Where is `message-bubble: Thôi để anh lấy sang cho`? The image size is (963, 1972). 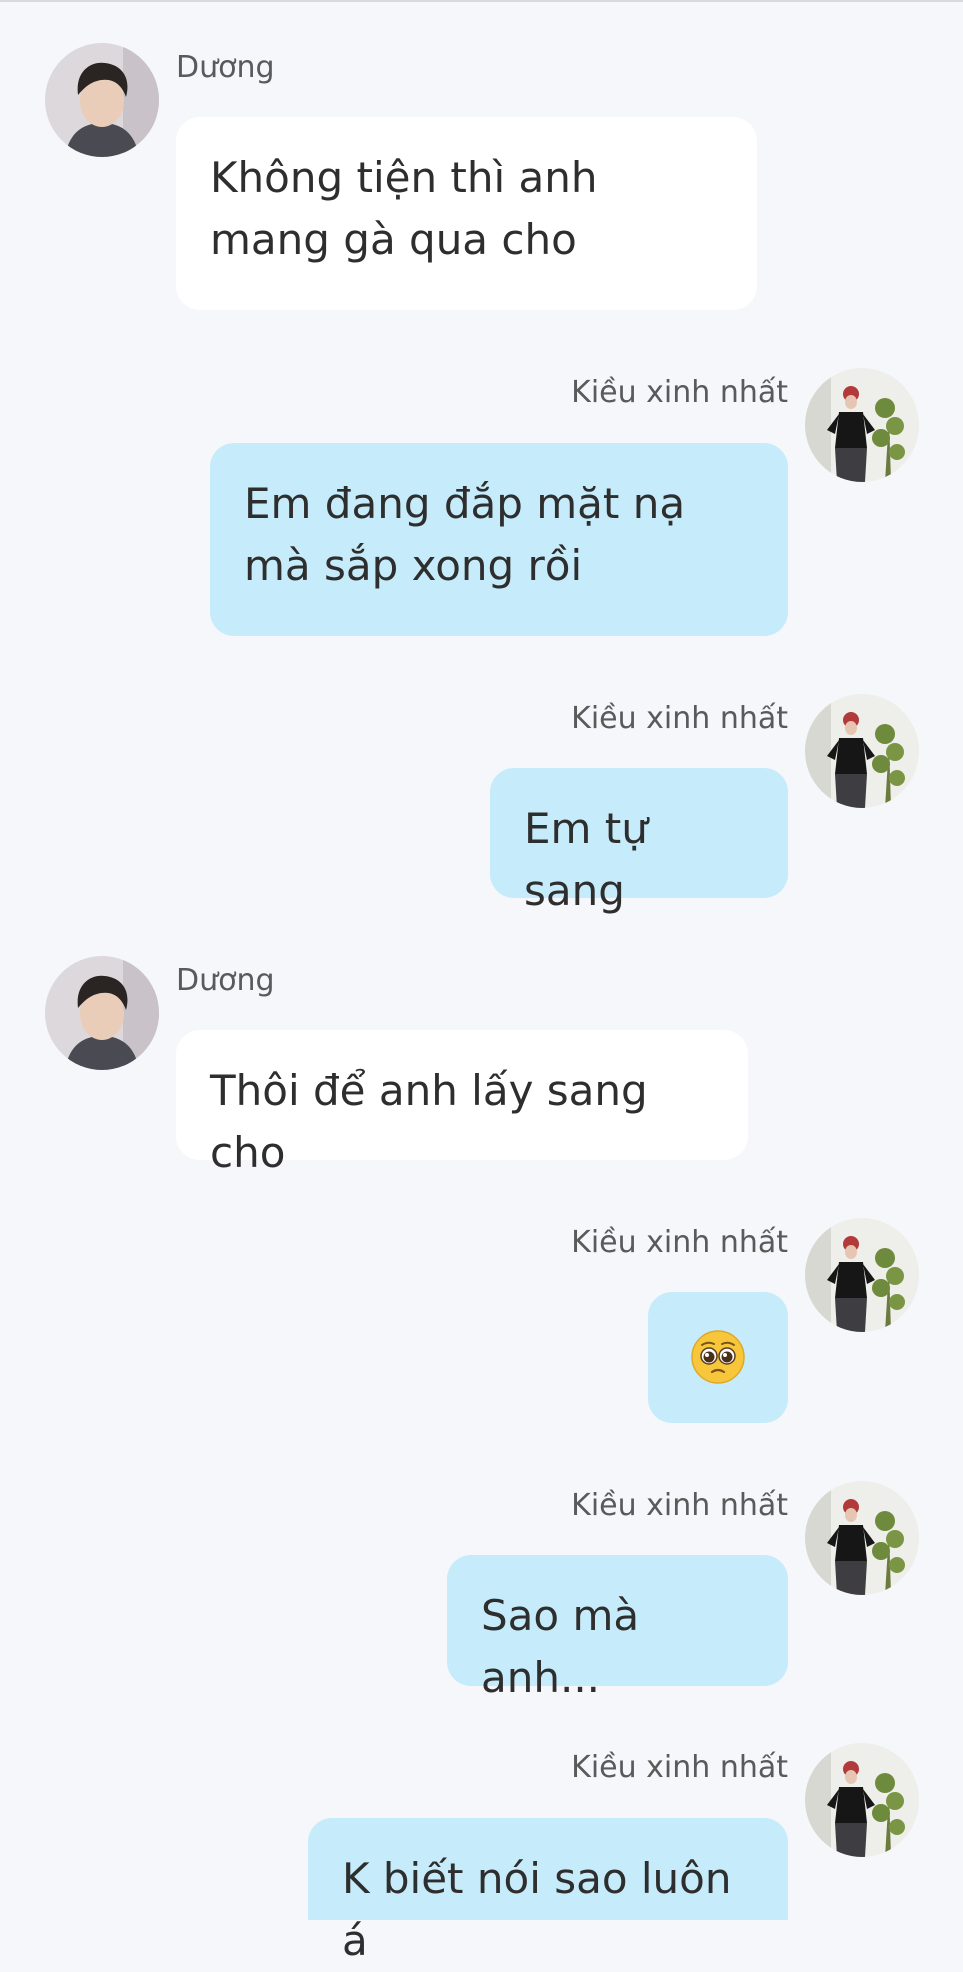
message-bubble: Thôi để anh lấy sang cho is located at coordinates (462, 1103).